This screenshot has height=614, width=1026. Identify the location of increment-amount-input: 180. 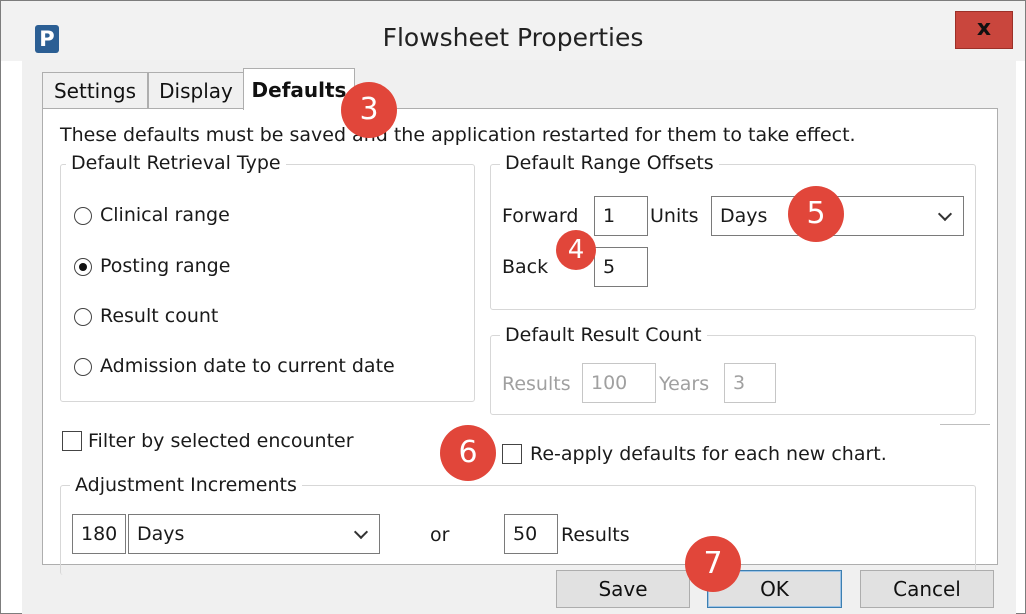
(99, 534).